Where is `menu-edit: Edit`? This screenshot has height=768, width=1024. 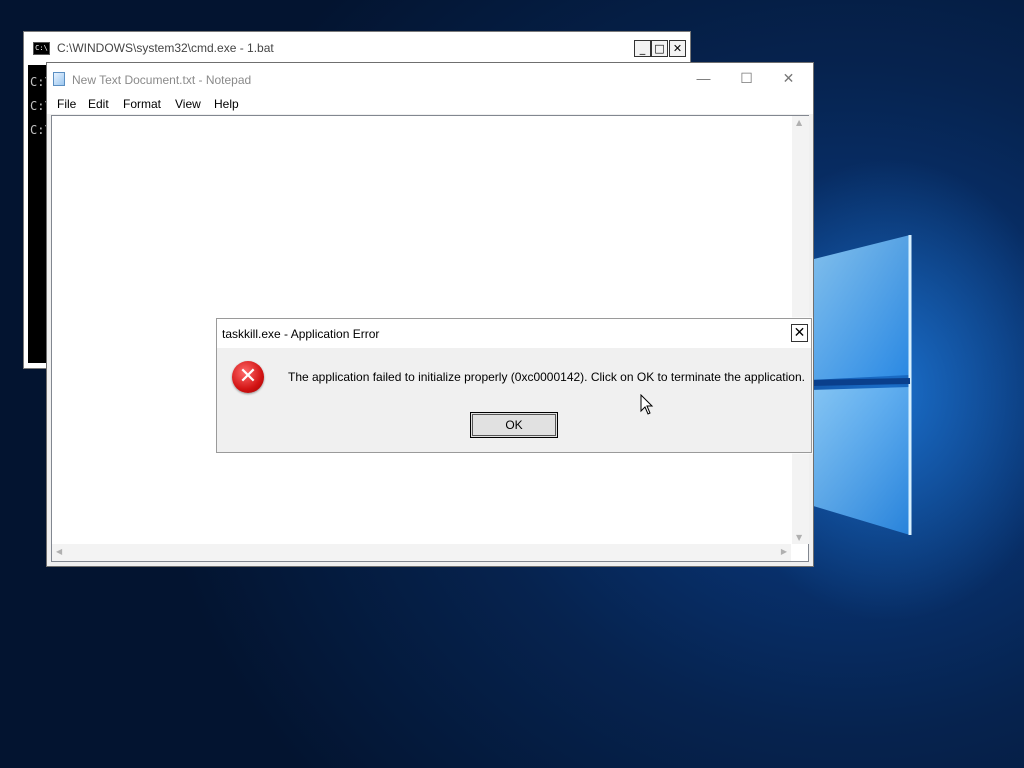 menu-edit: Edit is located at coordinates (98, 104).